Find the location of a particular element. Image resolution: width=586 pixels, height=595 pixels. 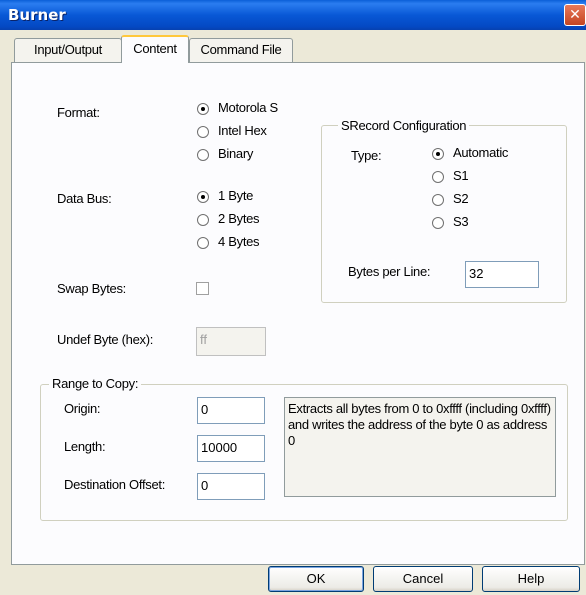

tab-command-file: Command File is located at coordinates (241, 50).